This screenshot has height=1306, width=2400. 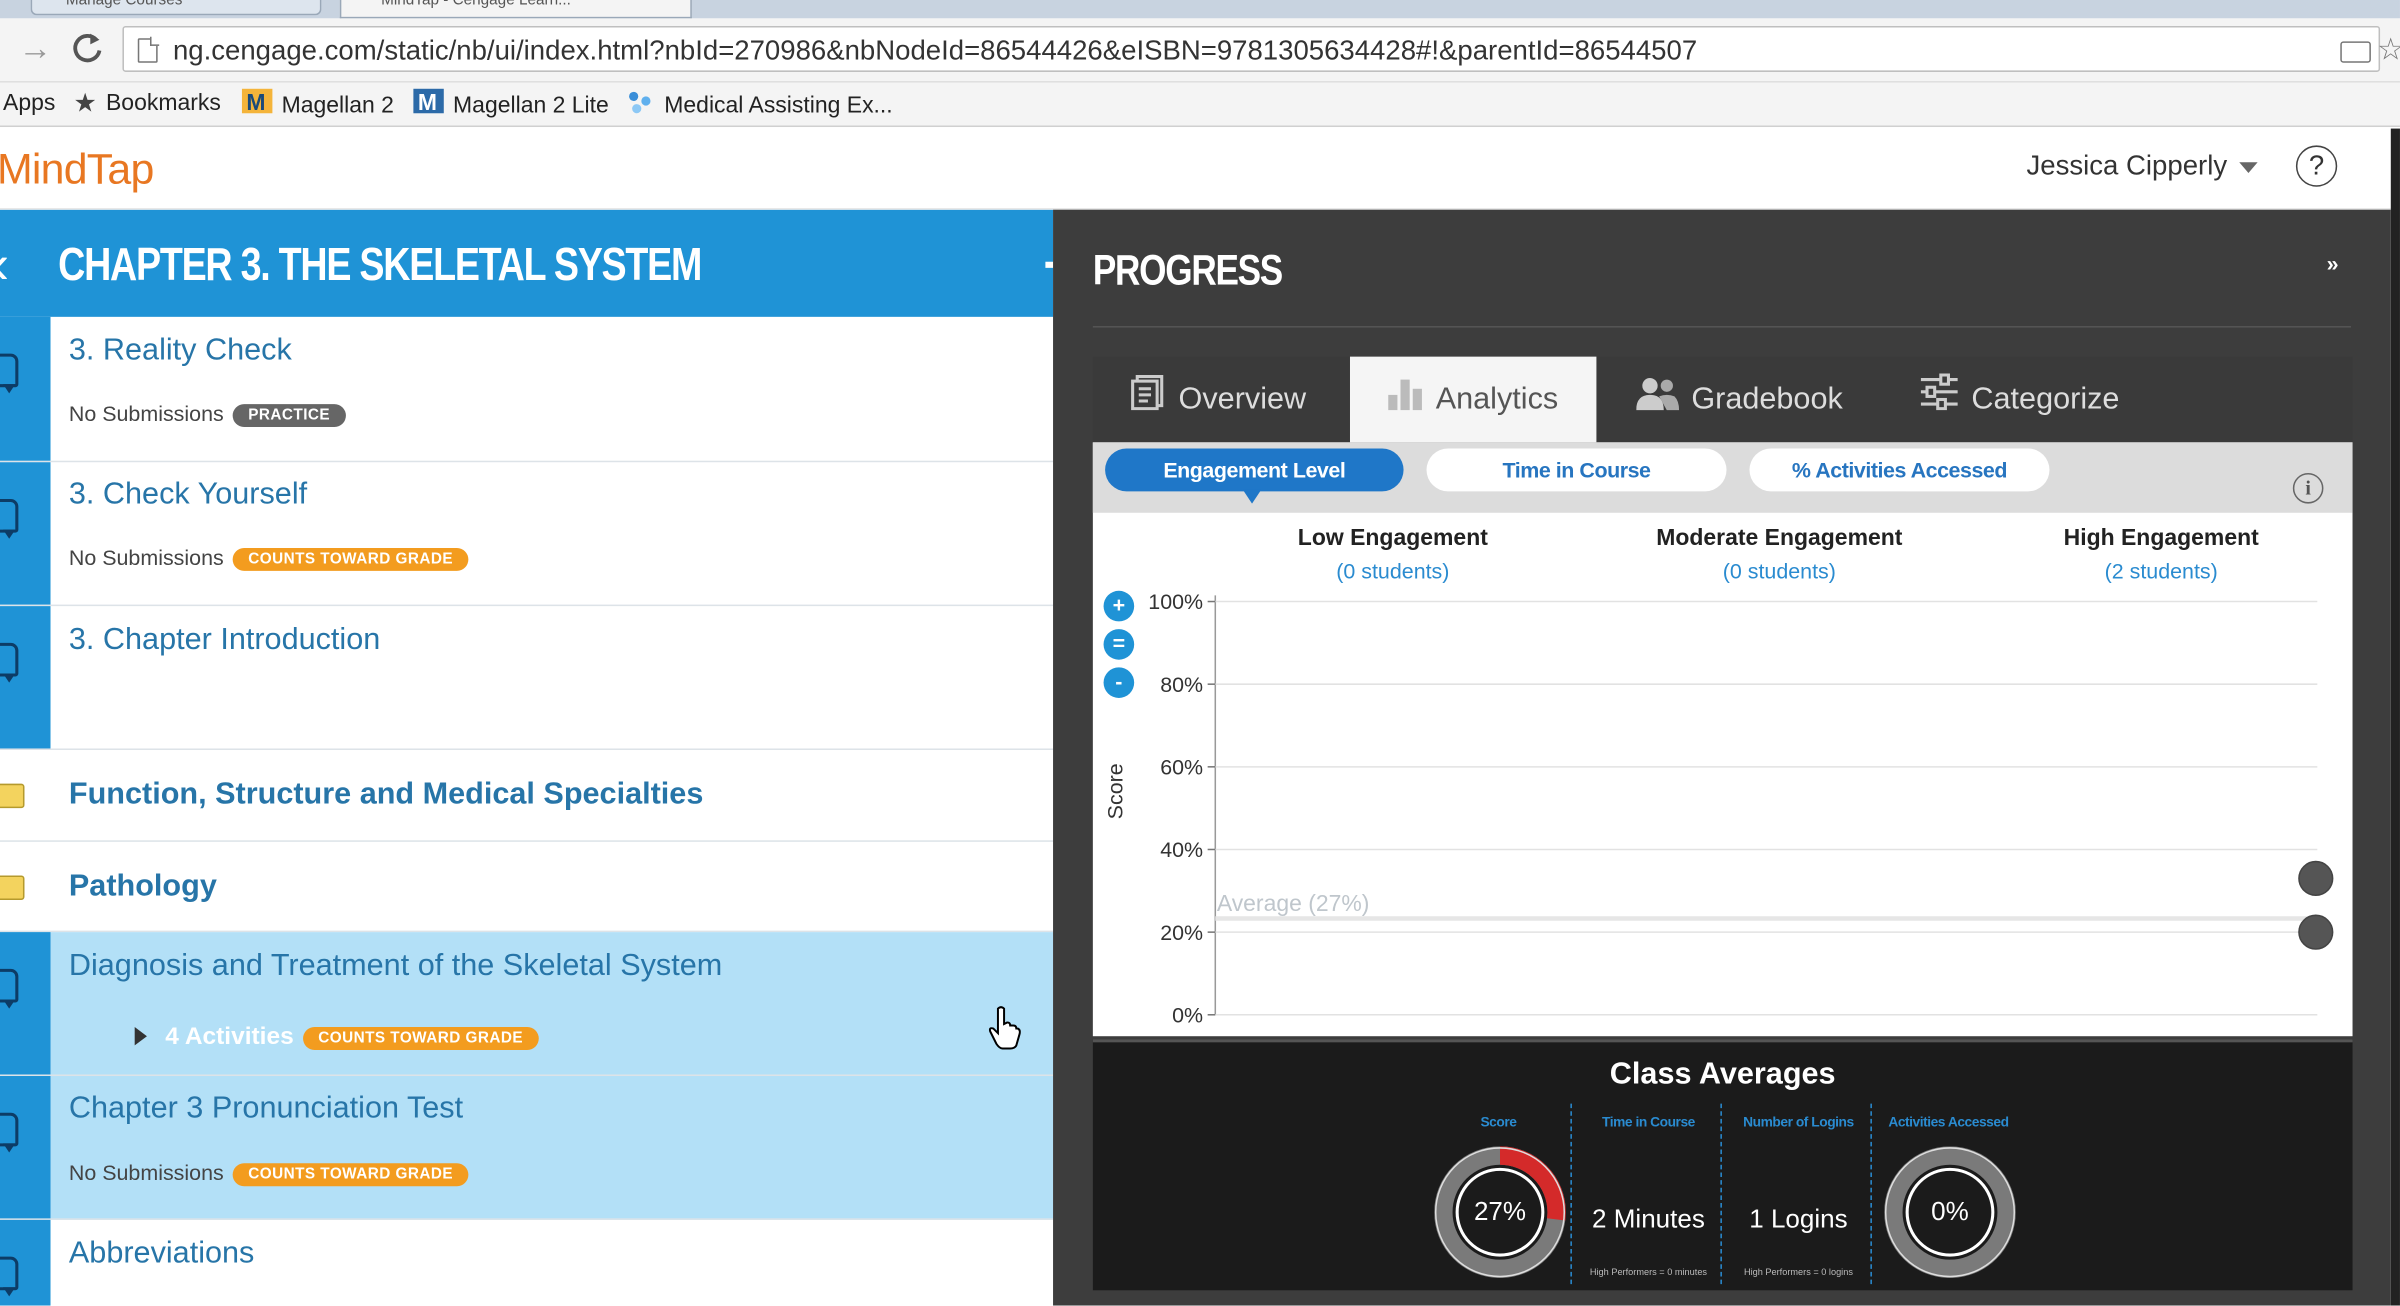 I want to click on back-chevron-icon: ‹, so click(x=4, y=264).